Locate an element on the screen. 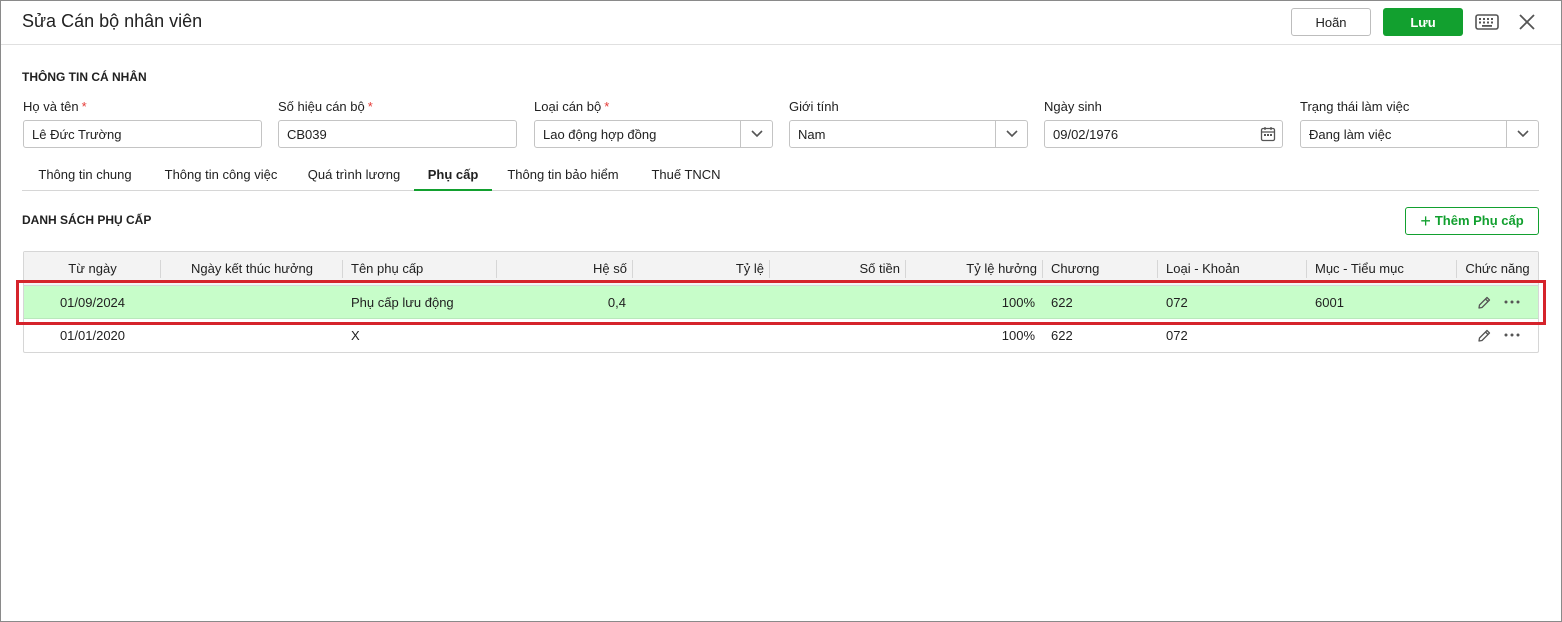 Image resolution: width=1562 pixels, height=622 pixels. cell-section-subsection: 6001 is located at coordinates (1329, 302).